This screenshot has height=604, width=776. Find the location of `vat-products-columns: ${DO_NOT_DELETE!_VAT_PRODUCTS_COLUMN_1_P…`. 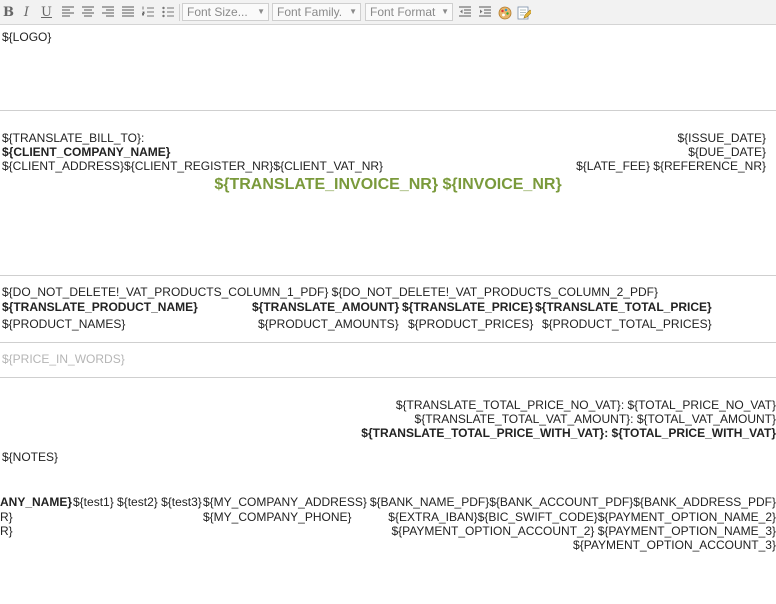

vat-products-columns: ${DO_NOT_DELETE!_VAT_PRODUCTS_COLUMN_1_P… is located at coordinates (330, 292).